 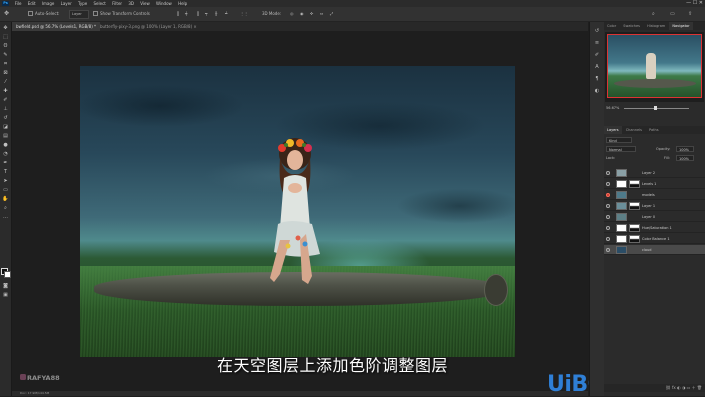 What do you see at coordinates (5, 37) in the screenshot?
I see `marquee-tool-icon: ⬚` at bounding box center [5, 37].